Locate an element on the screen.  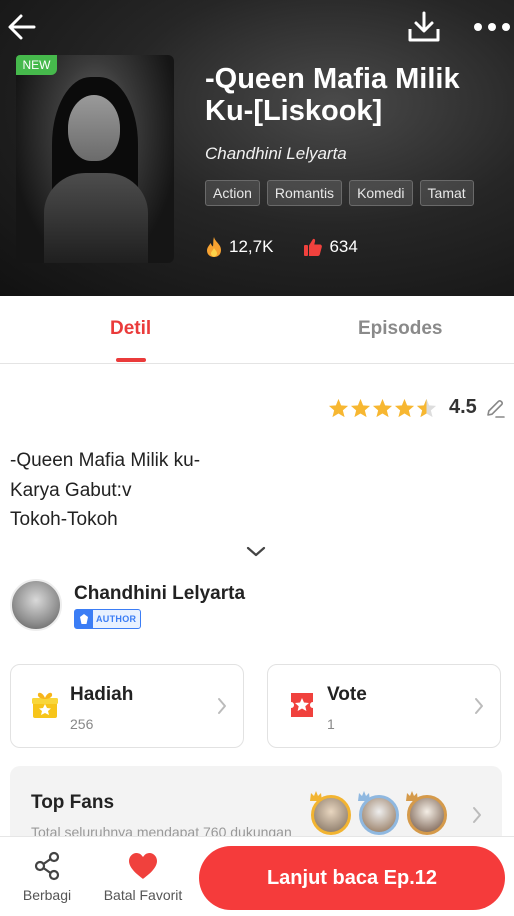
views-stat: 12,7K is located at coordinates (239, 247).